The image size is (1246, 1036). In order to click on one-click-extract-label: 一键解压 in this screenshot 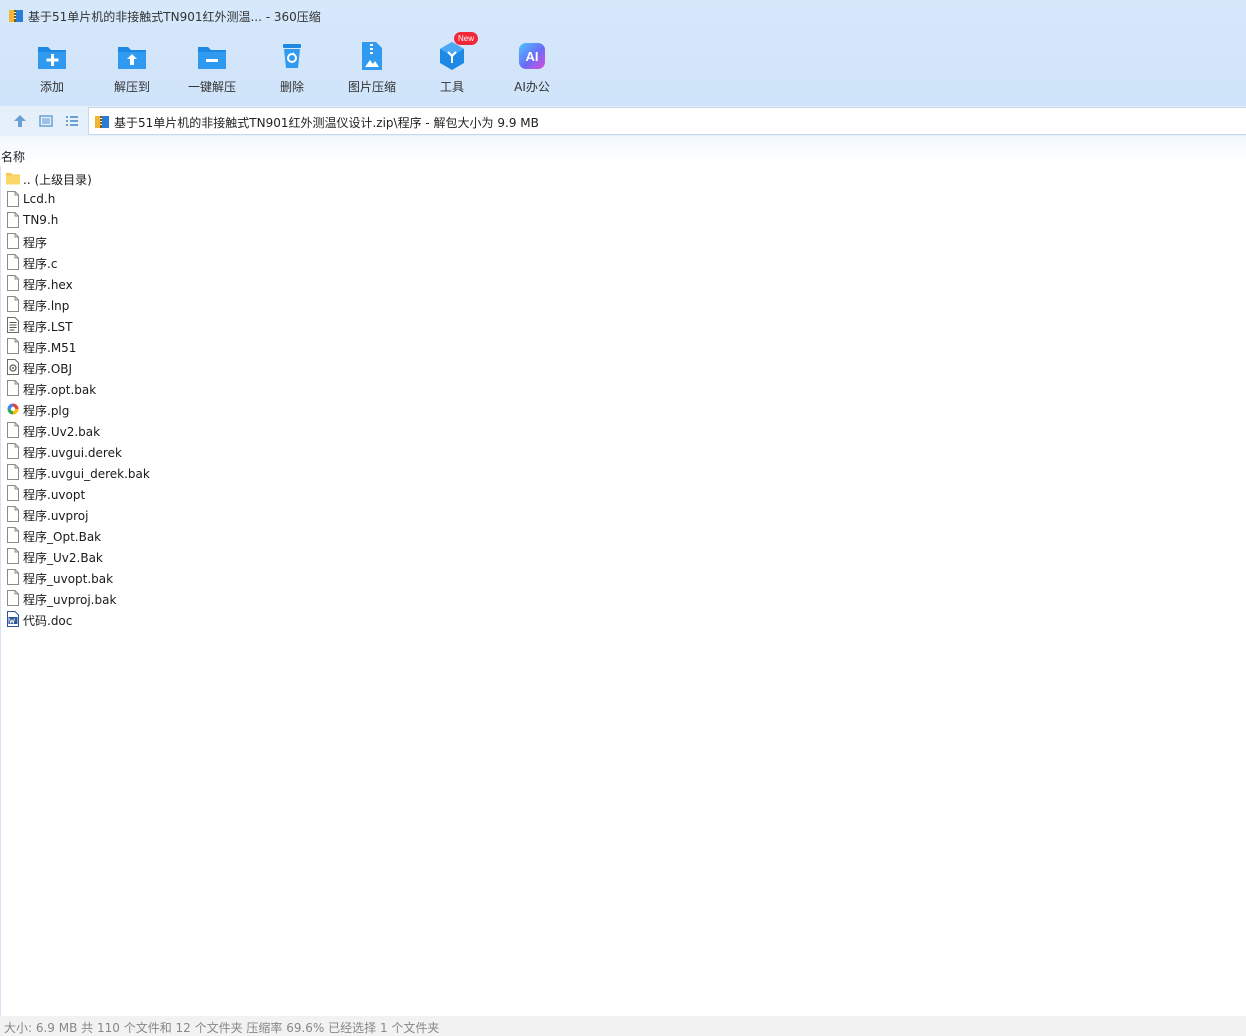, I will do `click(211, 87)`.